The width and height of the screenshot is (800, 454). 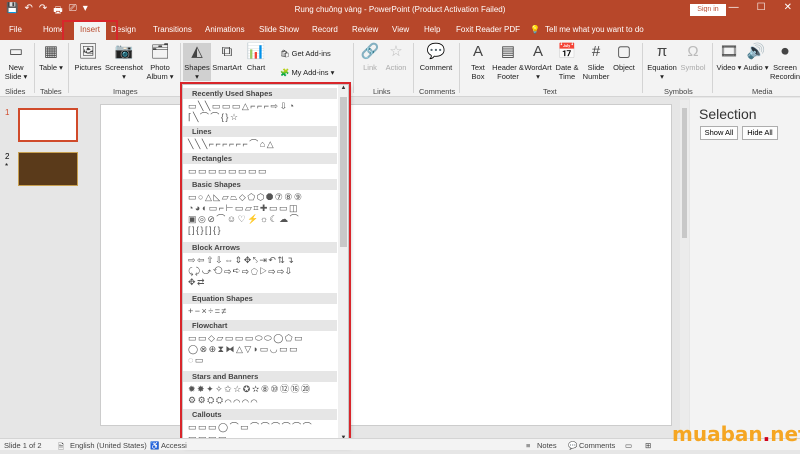 What do you see at coordinates (228, 171) in the screenshot?
I see `shape-row: ▭▭▭▭▭▭▭▭` at bounding box center [228, 171].